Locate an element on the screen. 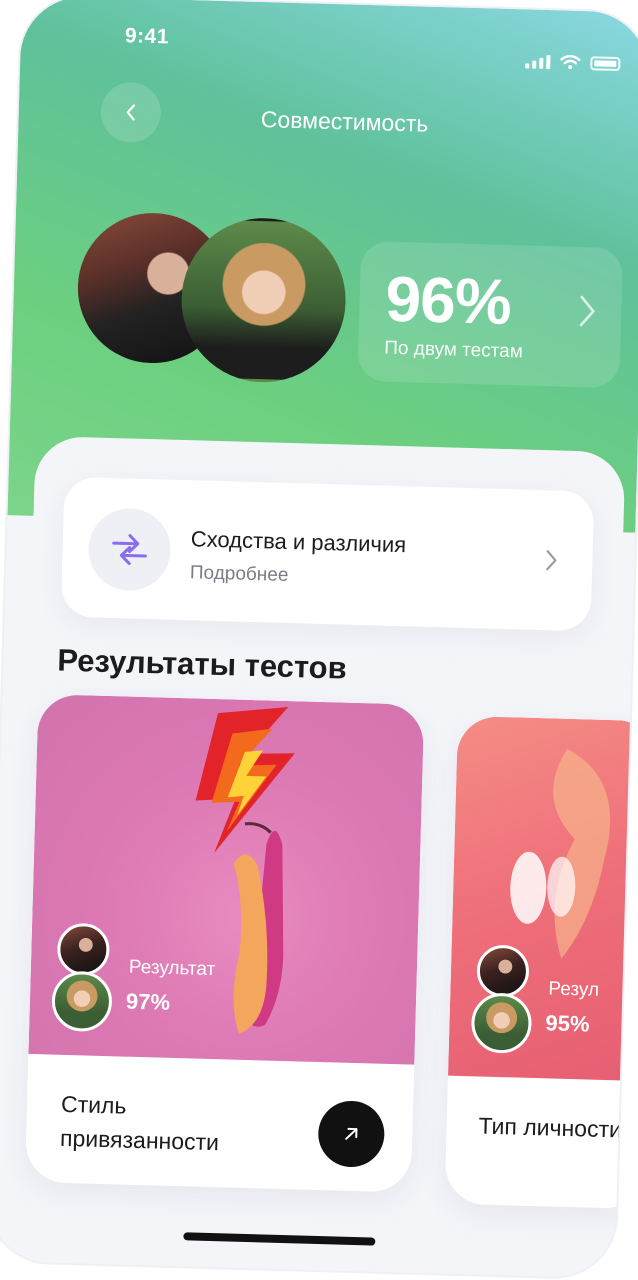 This screenshot has width=638, height=1280. status-icons is located at coordinates (573, 62).